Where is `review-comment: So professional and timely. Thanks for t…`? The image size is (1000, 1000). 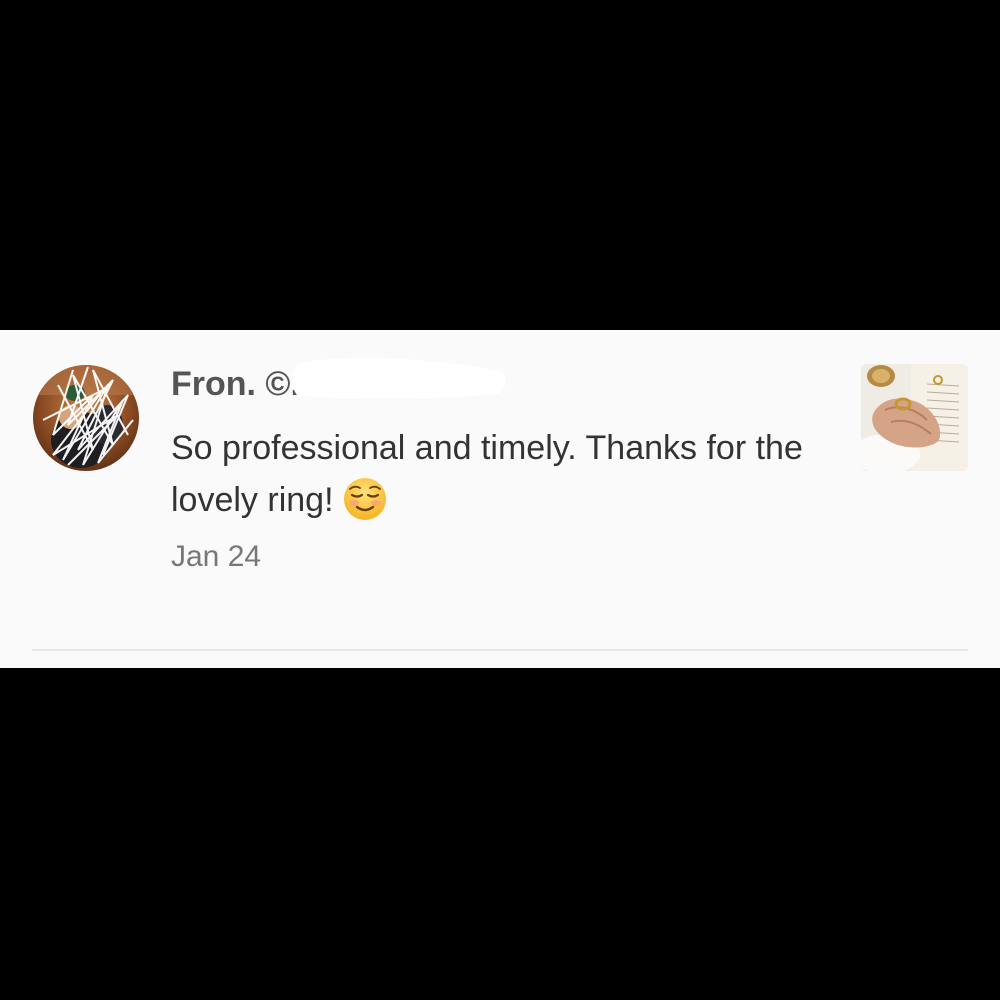 review-comment: So professional and timely. Thanks for t… is located at coordinates (496, 474).